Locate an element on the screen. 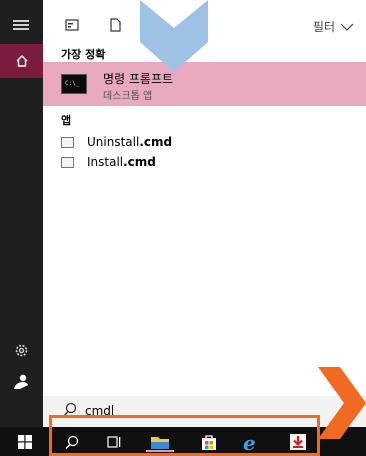  apps-heading: 앱 is located at coordinates (66, 120).